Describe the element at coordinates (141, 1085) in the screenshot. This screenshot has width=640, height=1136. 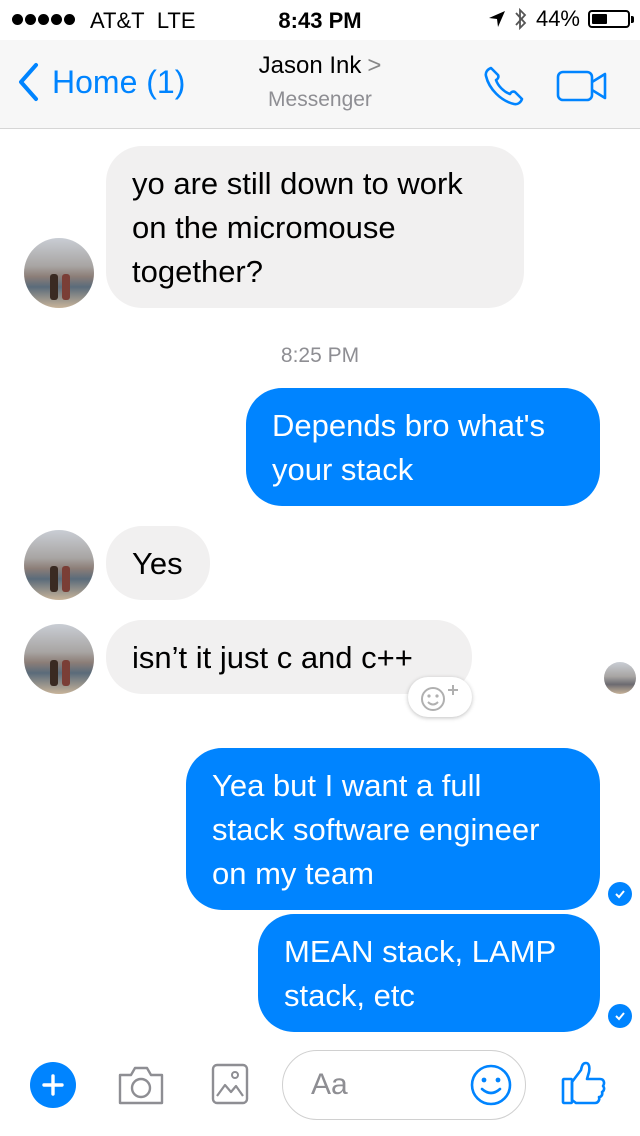
I see `camera-icon` at that location.